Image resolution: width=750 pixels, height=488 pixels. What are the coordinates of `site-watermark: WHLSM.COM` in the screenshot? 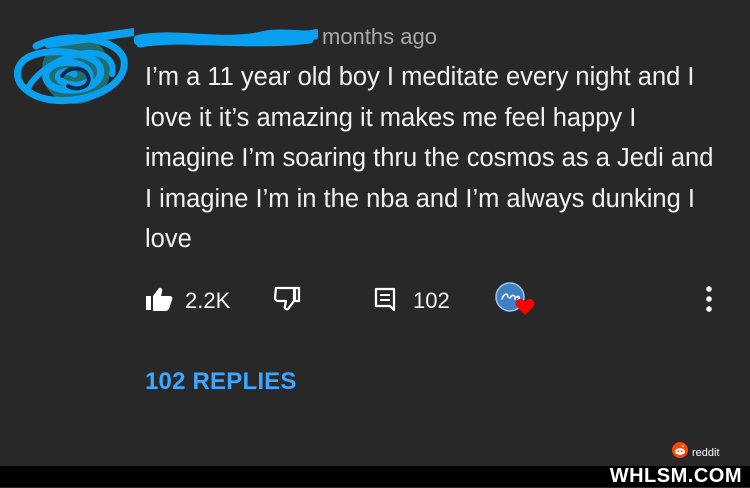 It's located at (675, 476).